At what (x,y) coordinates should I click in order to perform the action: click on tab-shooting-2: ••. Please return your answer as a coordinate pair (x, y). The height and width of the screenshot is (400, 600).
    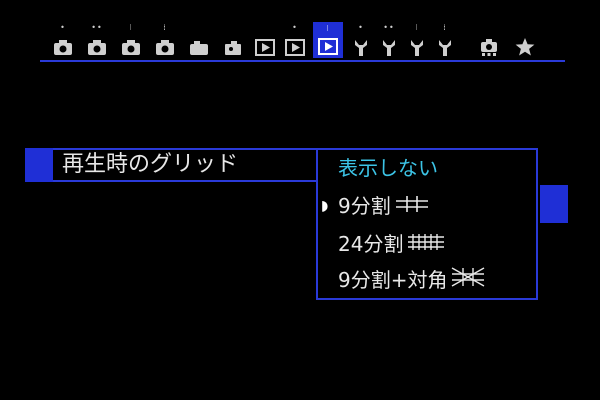
    Looking at the image, I should click on (97, 41).